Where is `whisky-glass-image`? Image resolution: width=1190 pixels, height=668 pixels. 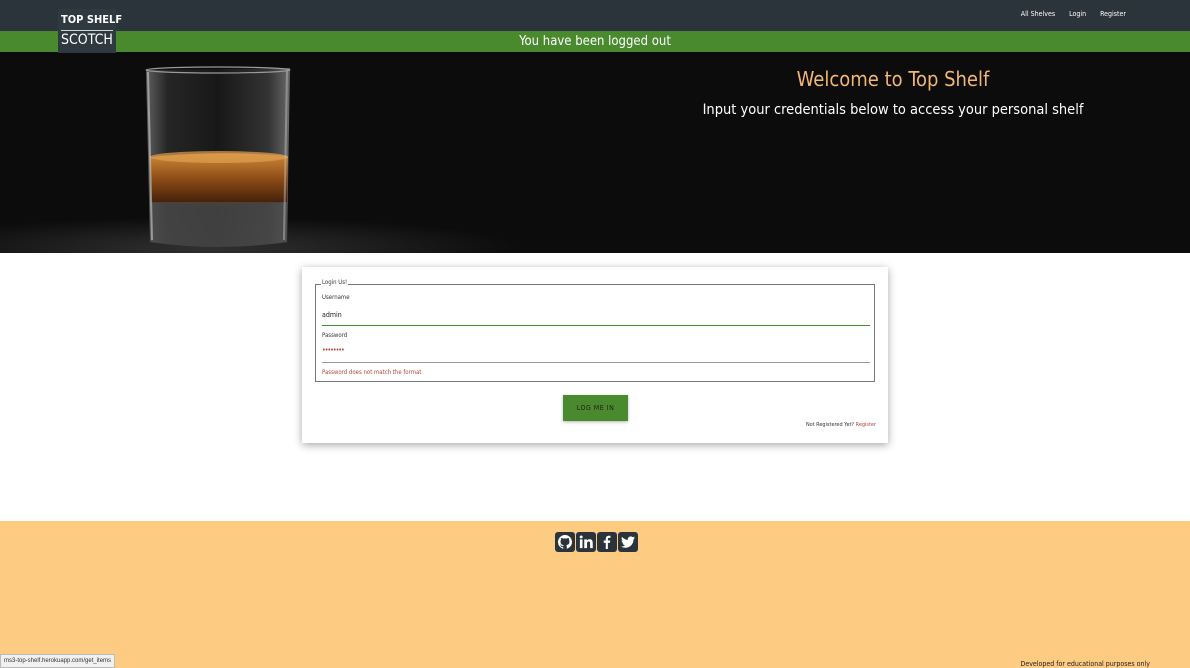
whisky-glass-image is located at coordinates (260, 152).